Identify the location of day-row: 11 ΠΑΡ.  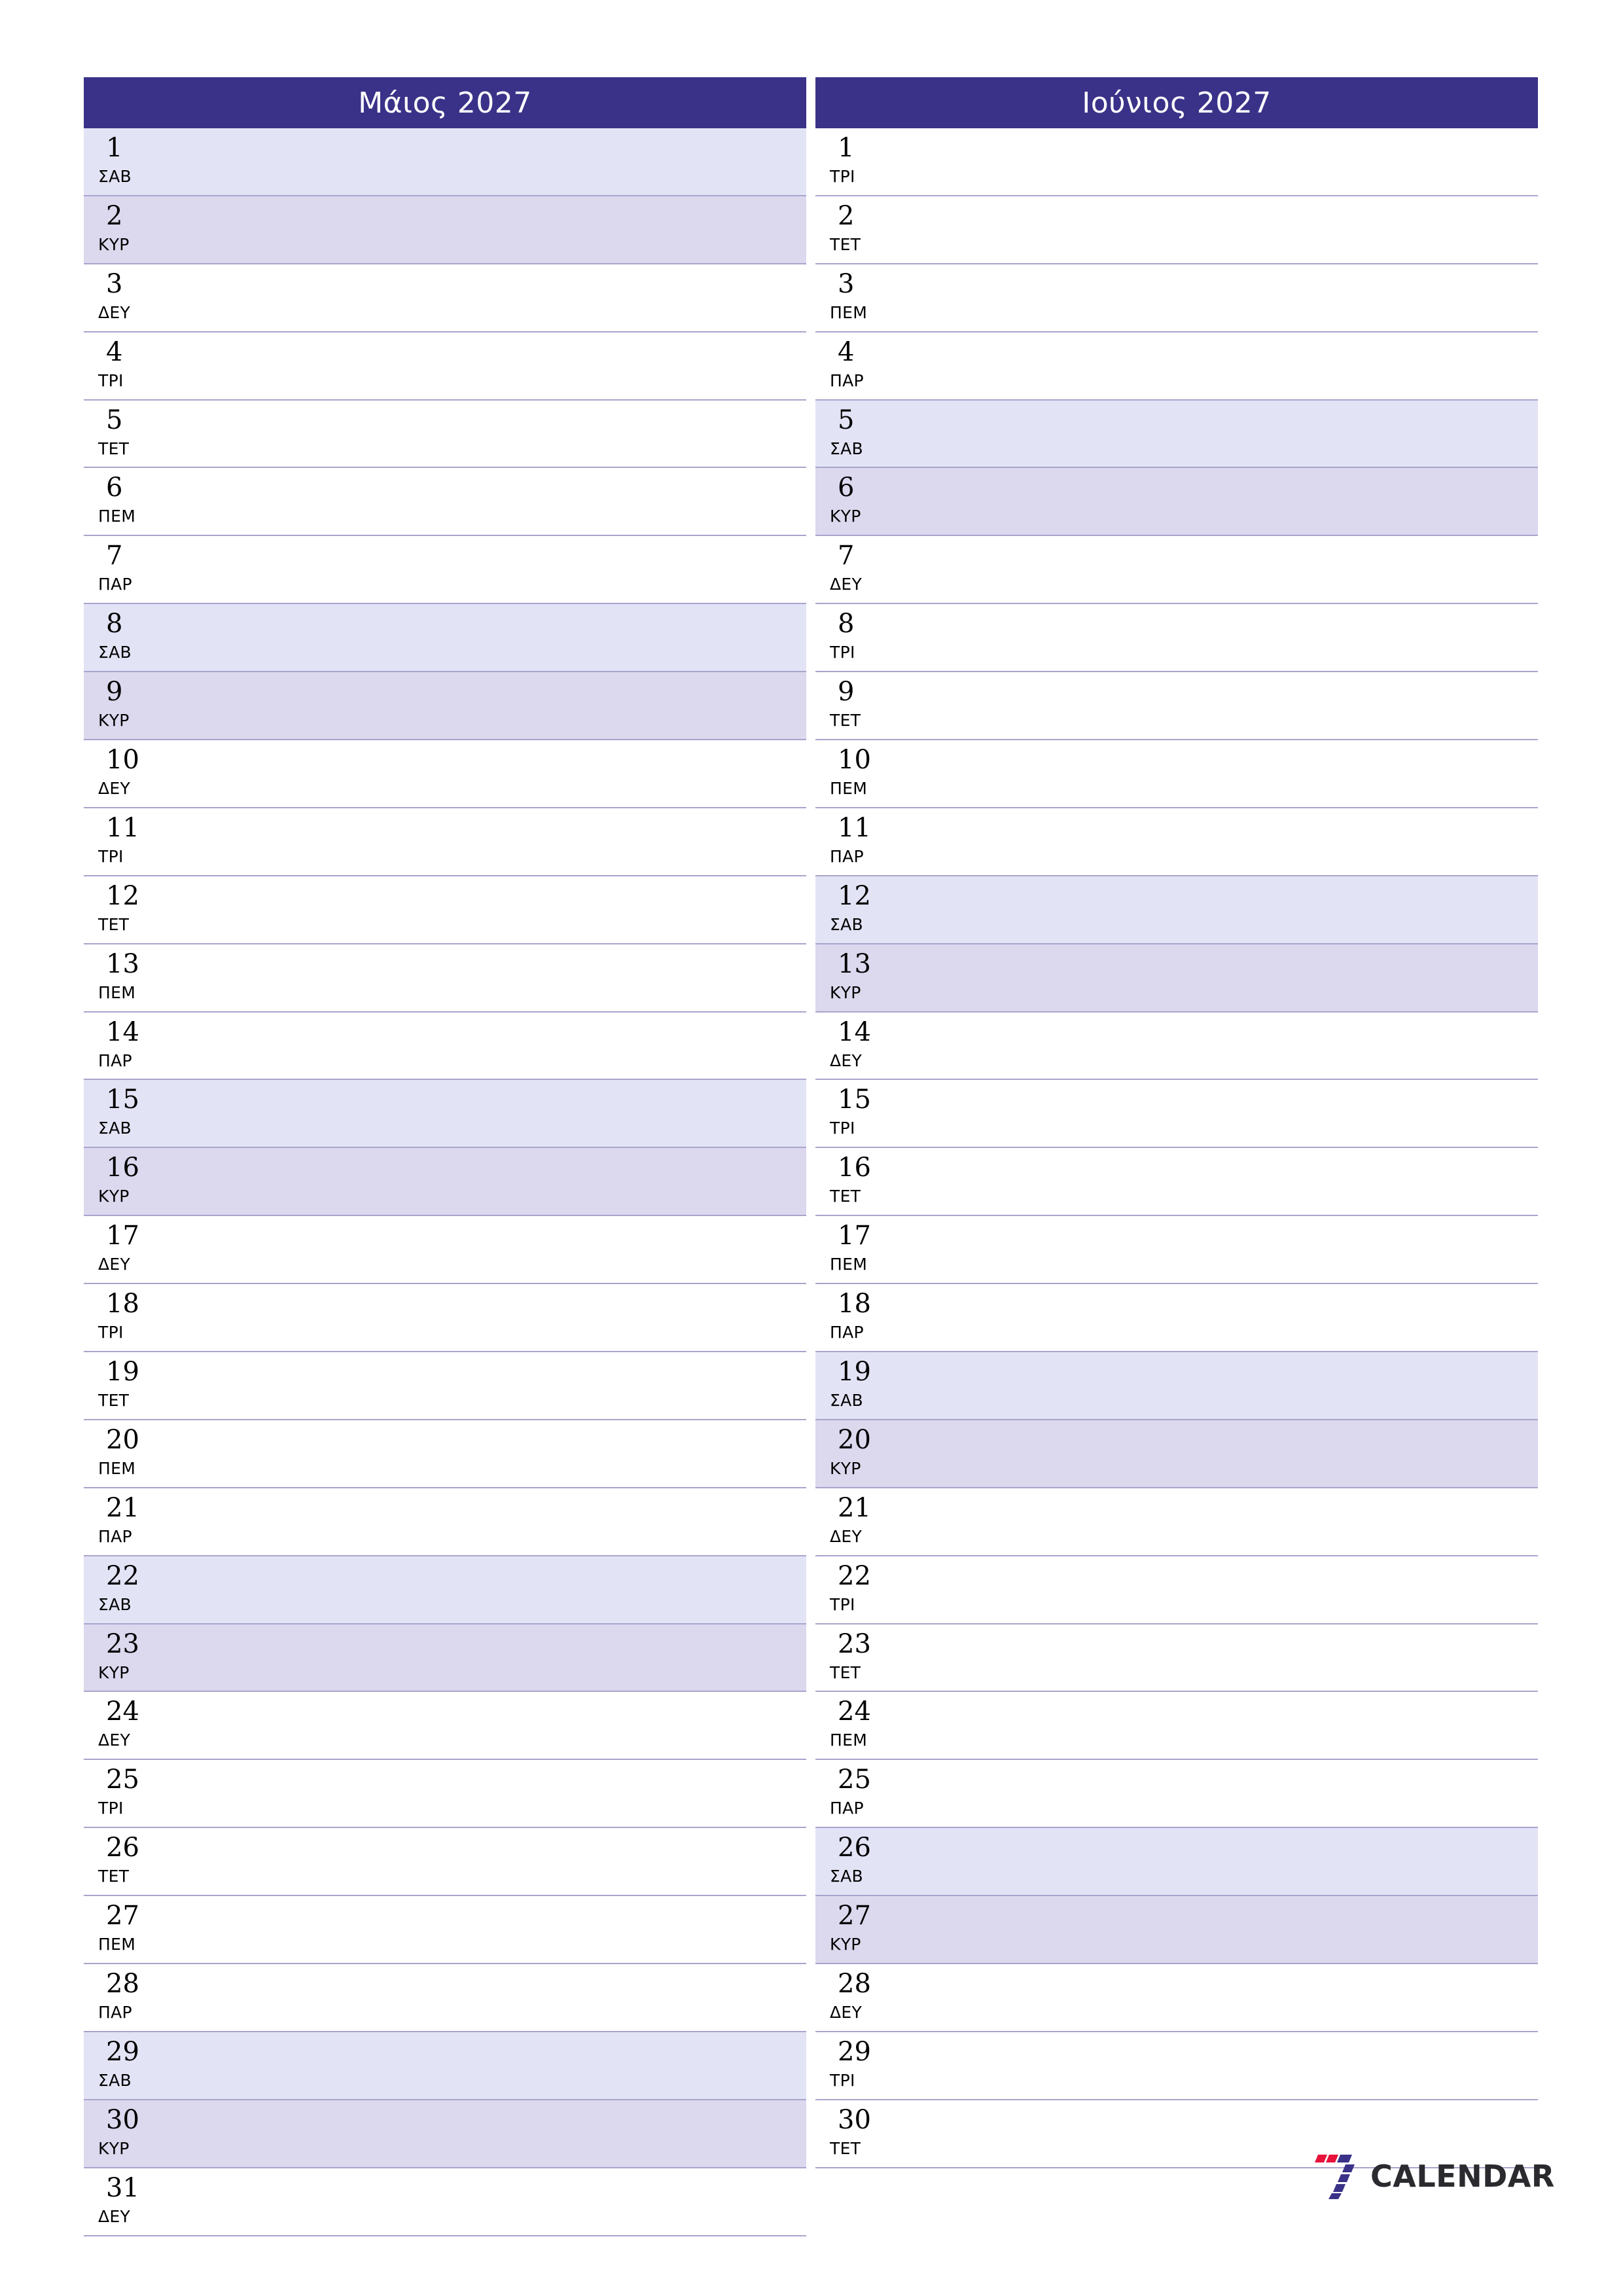
(1176, 842).